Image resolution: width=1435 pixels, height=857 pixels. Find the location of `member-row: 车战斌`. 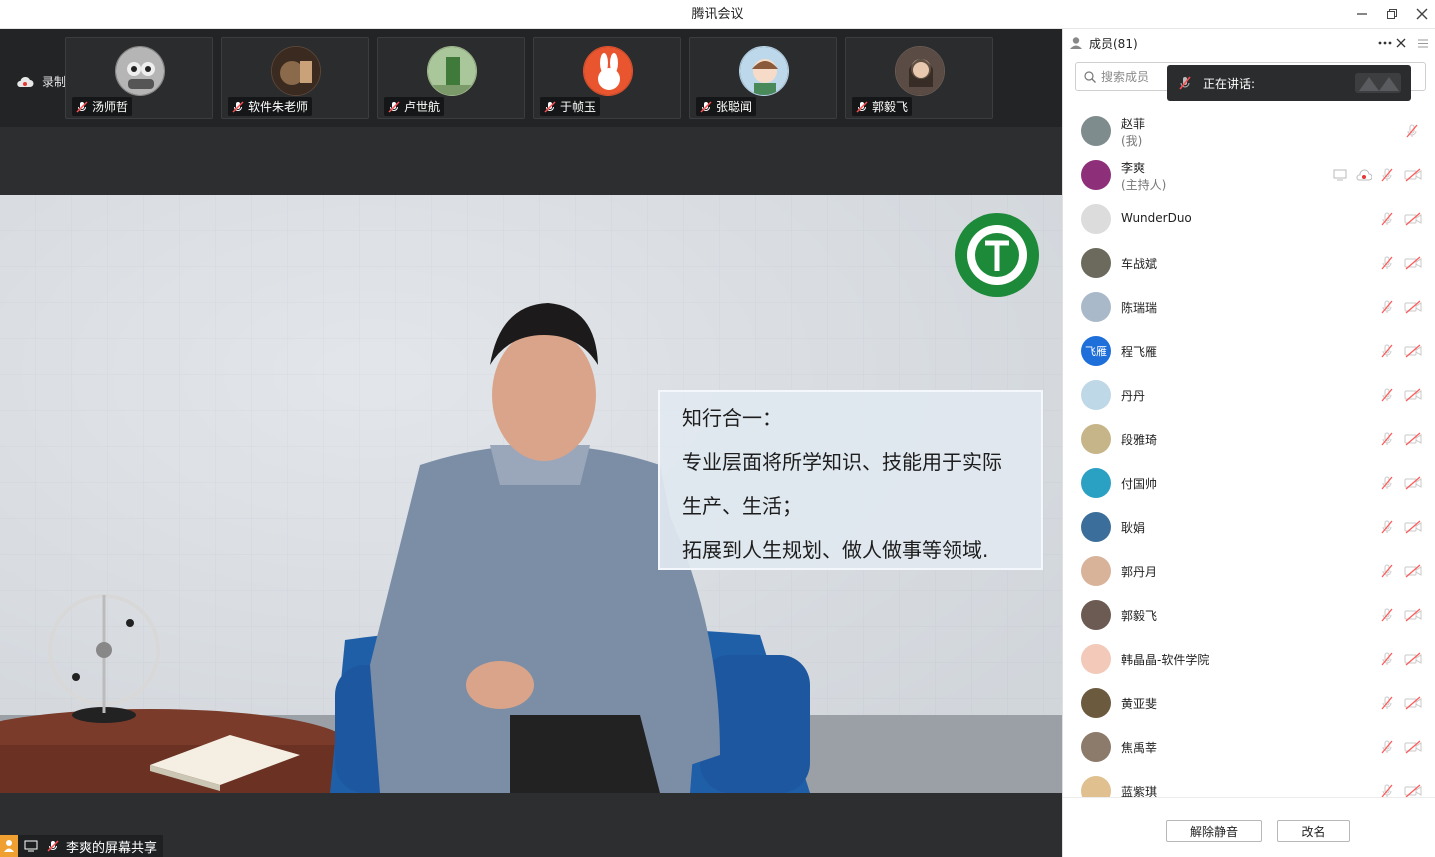

member-row: 车战斌 is located at coordinates (1249, 263).